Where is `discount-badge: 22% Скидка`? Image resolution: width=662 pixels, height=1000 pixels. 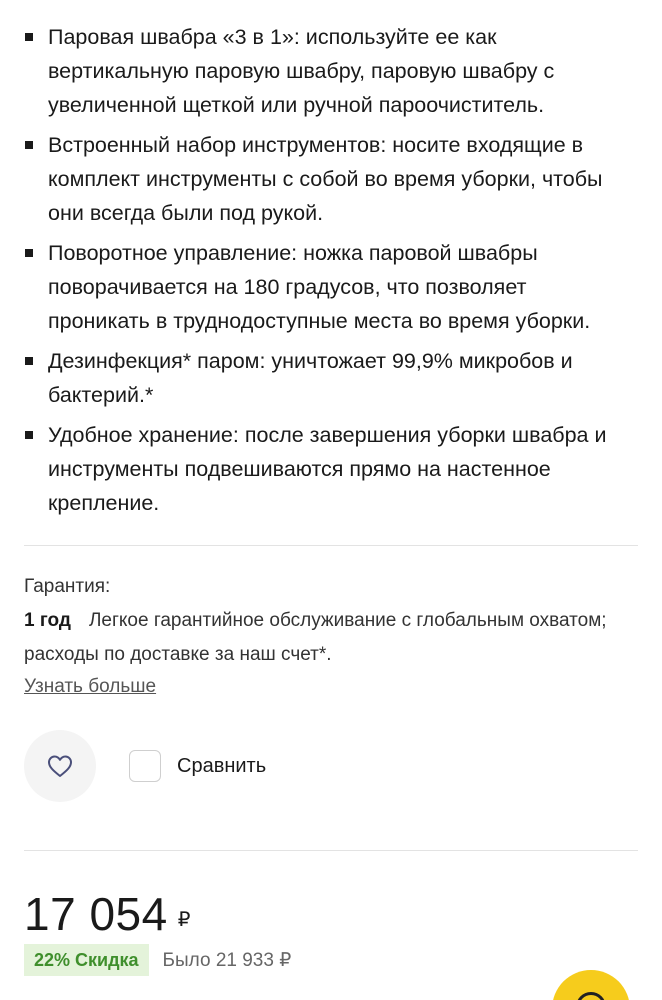
discount-badge: 22% Скидка is located at coordinates (86, 960).